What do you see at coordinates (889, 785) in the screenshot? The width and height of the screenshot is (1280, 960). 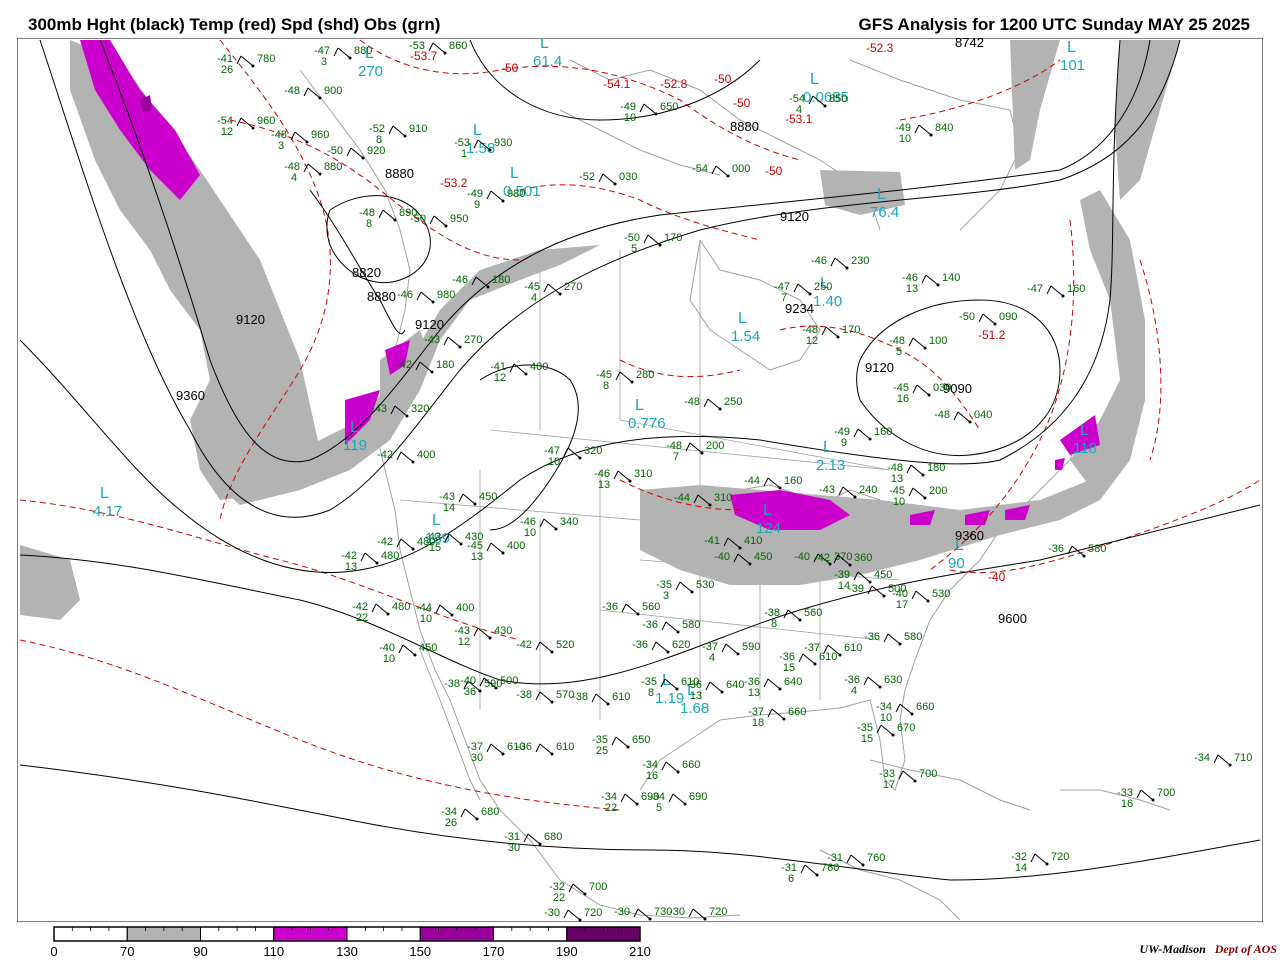 I see `obs-spread: 17` at bounding box center [889, 785].